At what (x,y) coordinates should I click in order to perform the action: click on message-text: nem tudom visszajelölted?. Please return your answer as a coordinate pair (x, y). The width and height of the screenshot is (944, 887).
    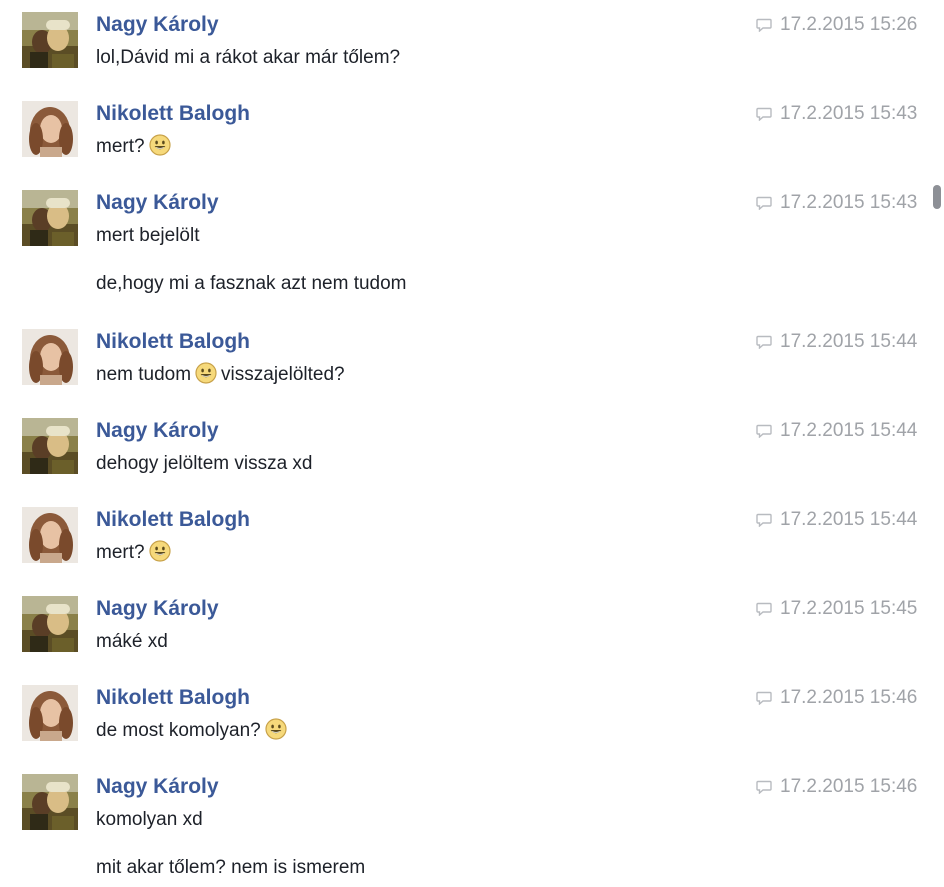
    Looking at the image, I should click on (220, 375).